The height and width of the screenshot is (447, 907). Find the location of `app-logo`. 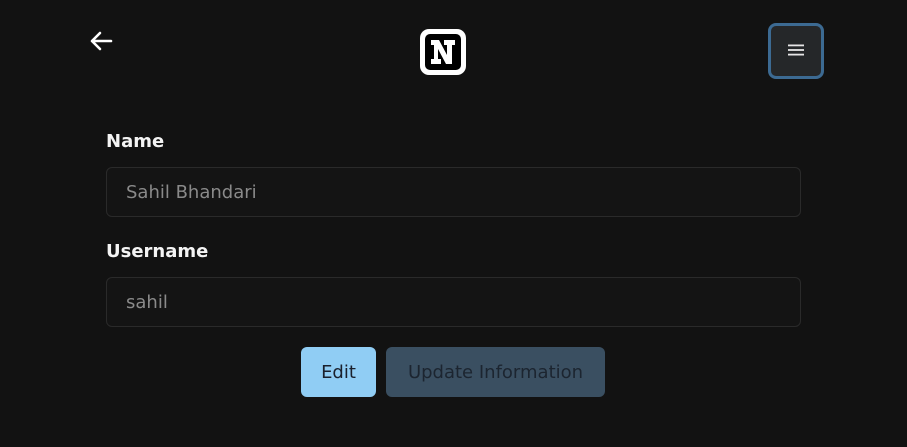

app-logo is located at coordinates (443, 52).